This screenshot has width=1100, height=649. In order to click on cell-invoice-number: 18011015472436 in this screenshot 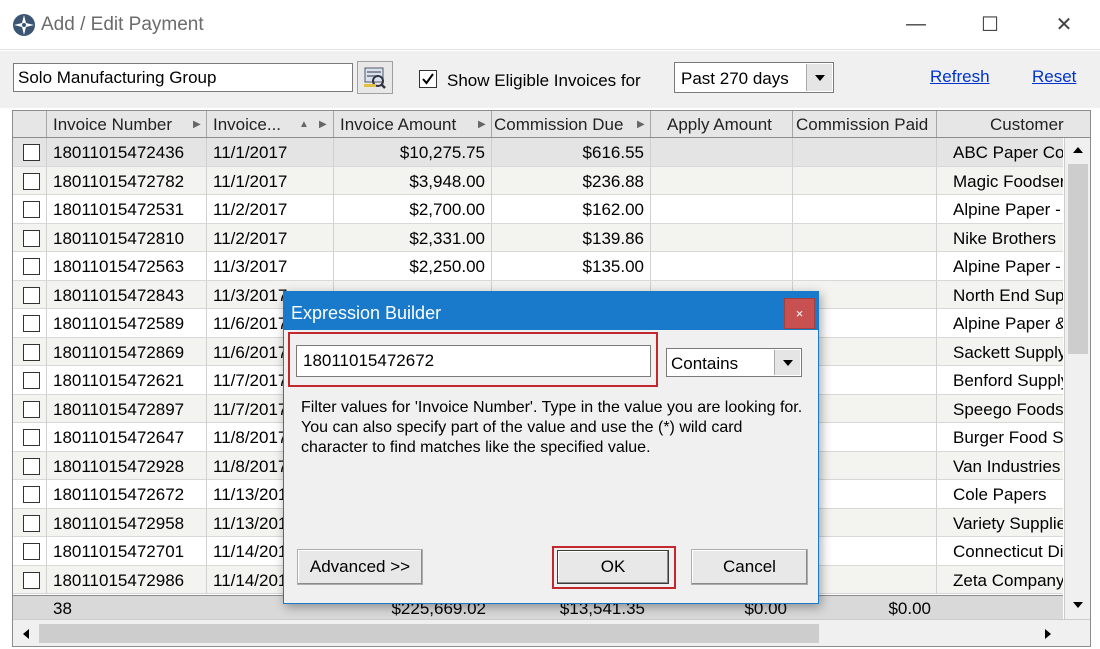, I will do `click(127, 152)`.